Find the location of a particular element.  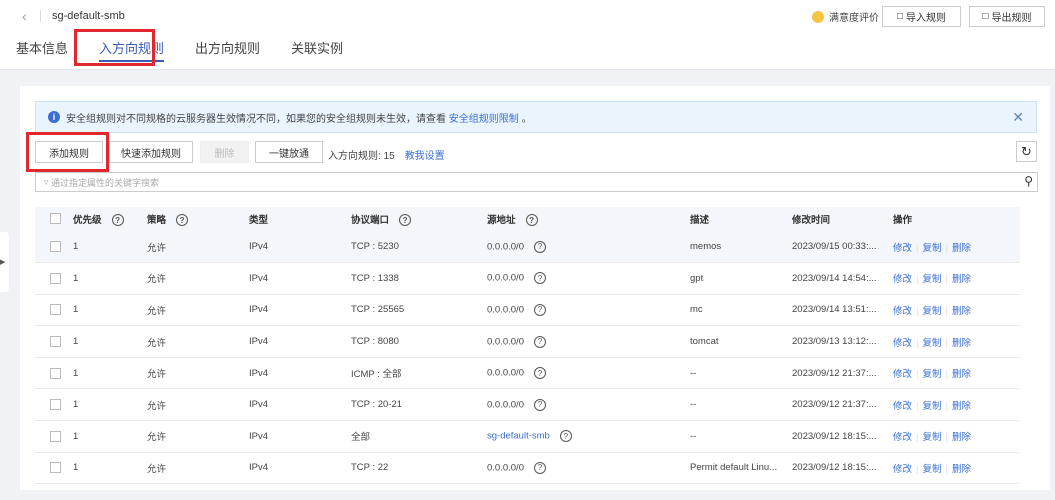

delete-button: 删除 is located at coordinates (224, 152).